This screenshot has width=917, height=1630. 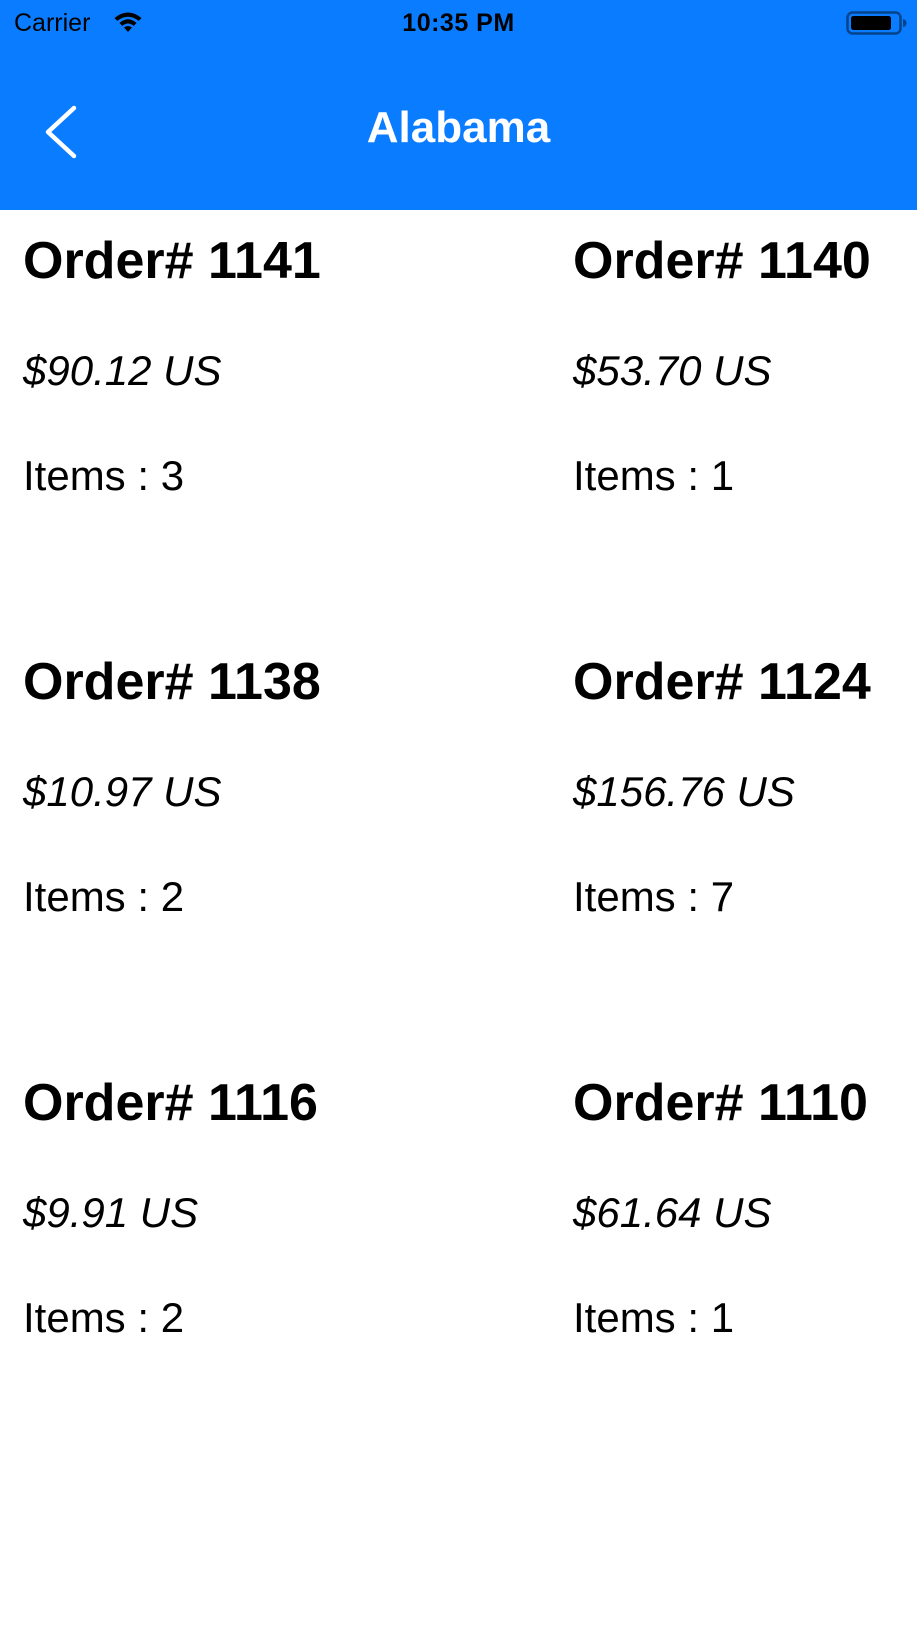 What do you see at coordinates (877, 23) in the screenshot?
I see `battery-icon` at bounding box center [877, 23].